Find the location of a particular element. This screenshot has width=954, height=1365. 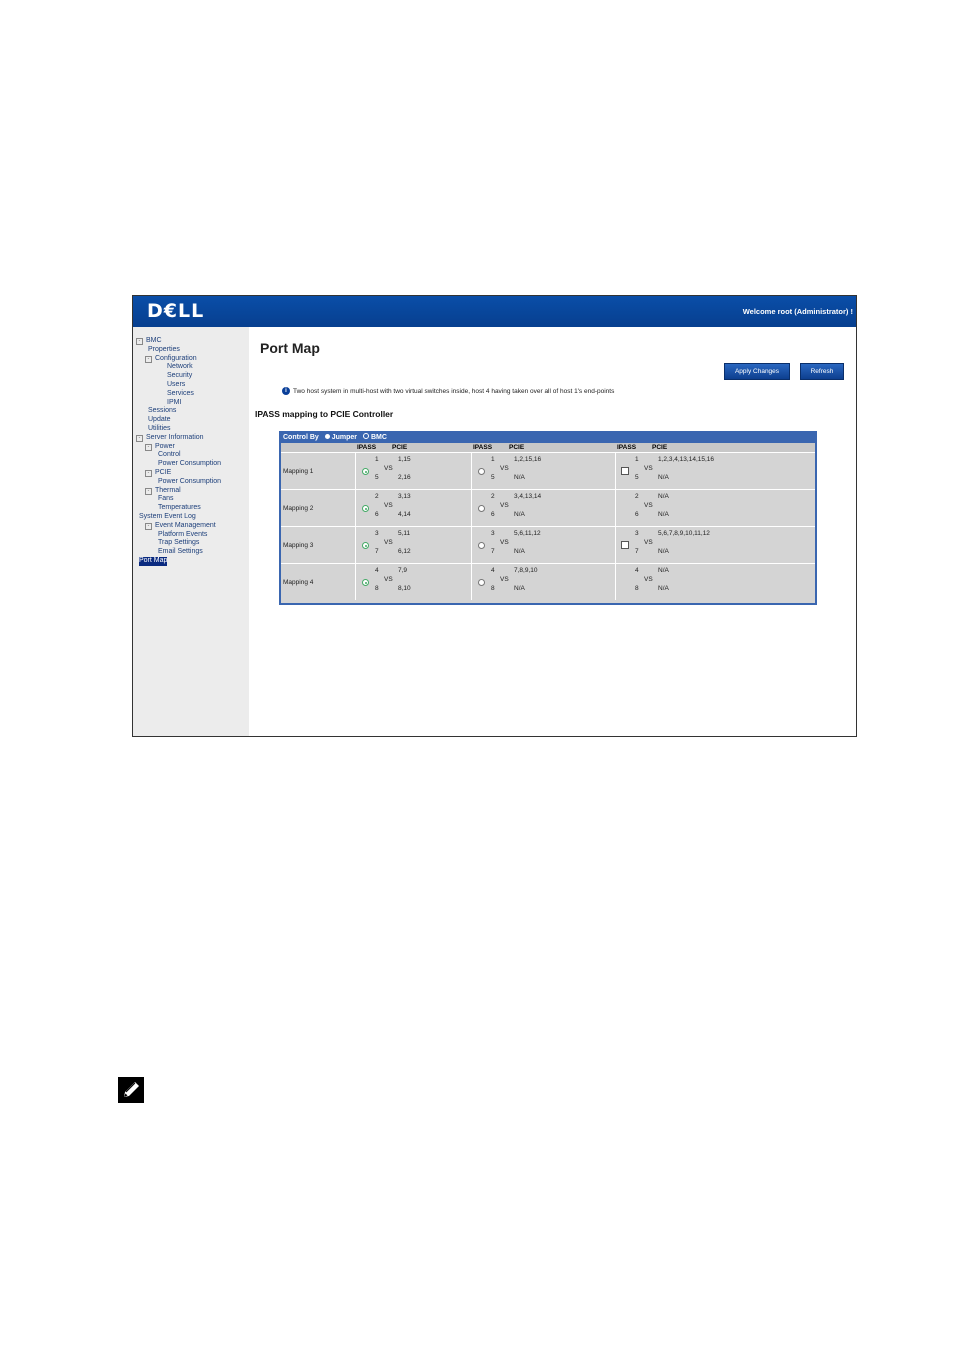

mapping-label: Mapping 3 is located at coordinates (298, 545).